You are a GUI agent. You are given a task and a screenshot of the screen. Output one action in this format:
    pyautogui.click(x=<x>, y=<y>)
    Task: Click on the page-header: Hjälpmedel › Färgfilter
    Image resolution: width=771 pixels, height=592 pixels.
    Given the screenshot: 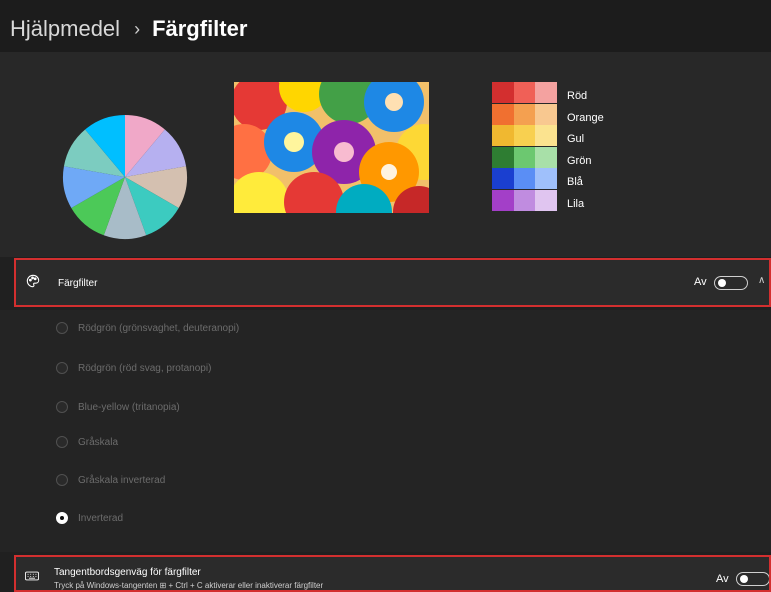 What is the action you would take?
    pyautogui.click(x=385, y=26)
    